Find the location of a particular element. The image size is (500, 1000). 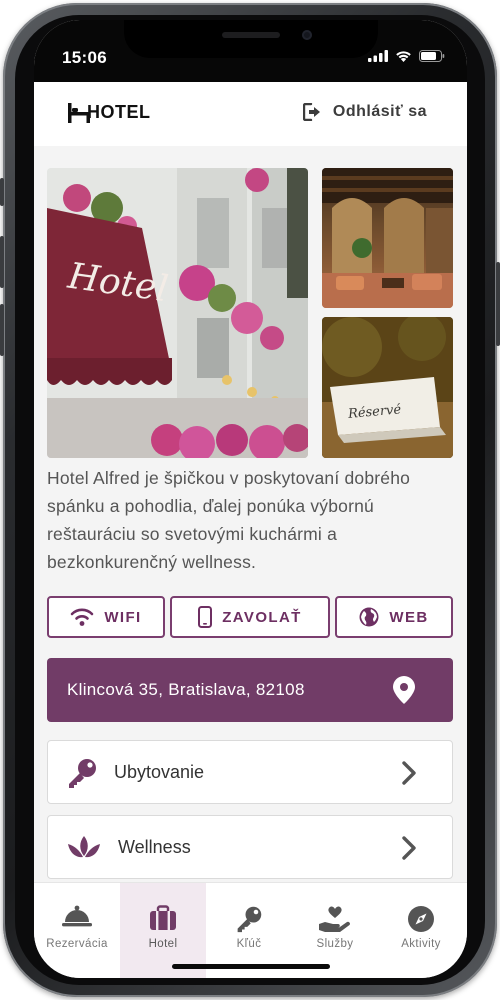

menu-item-wellness: Wellness is located at coordinates (250, 847).